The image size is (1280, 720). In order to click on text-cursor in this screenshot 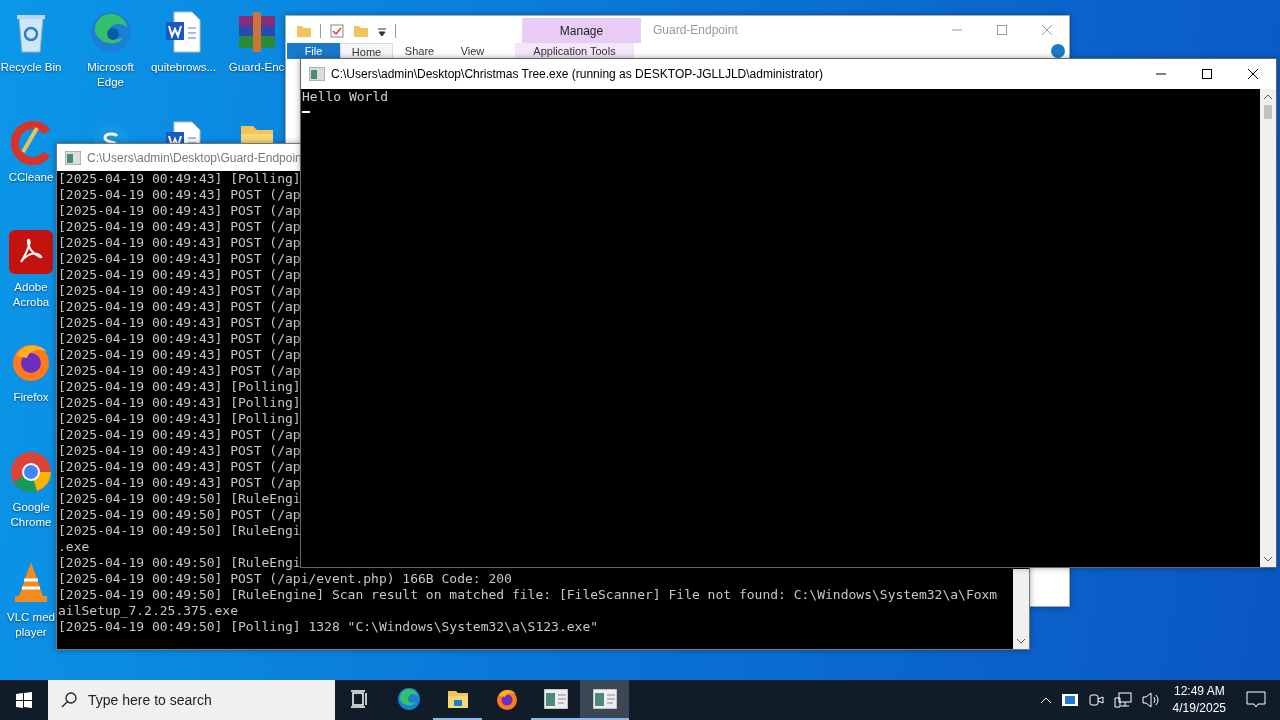, I will do `click(306, 112)`.